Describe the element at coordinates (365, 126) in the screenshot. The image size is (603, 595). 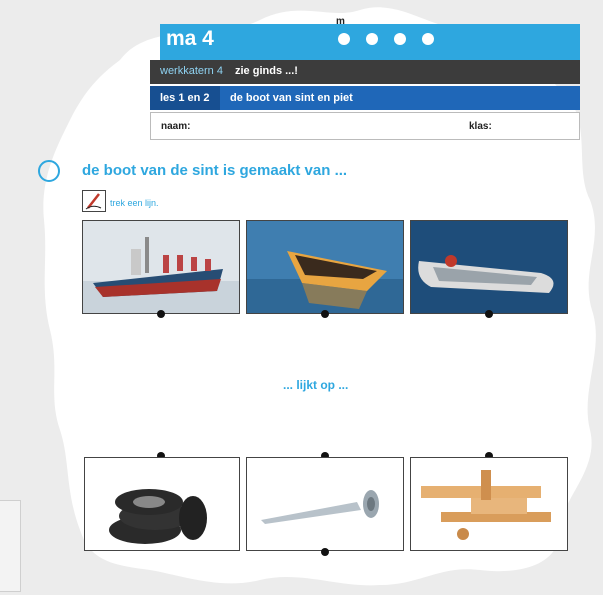
I see `name-class-row: naam: klas:` at that location.